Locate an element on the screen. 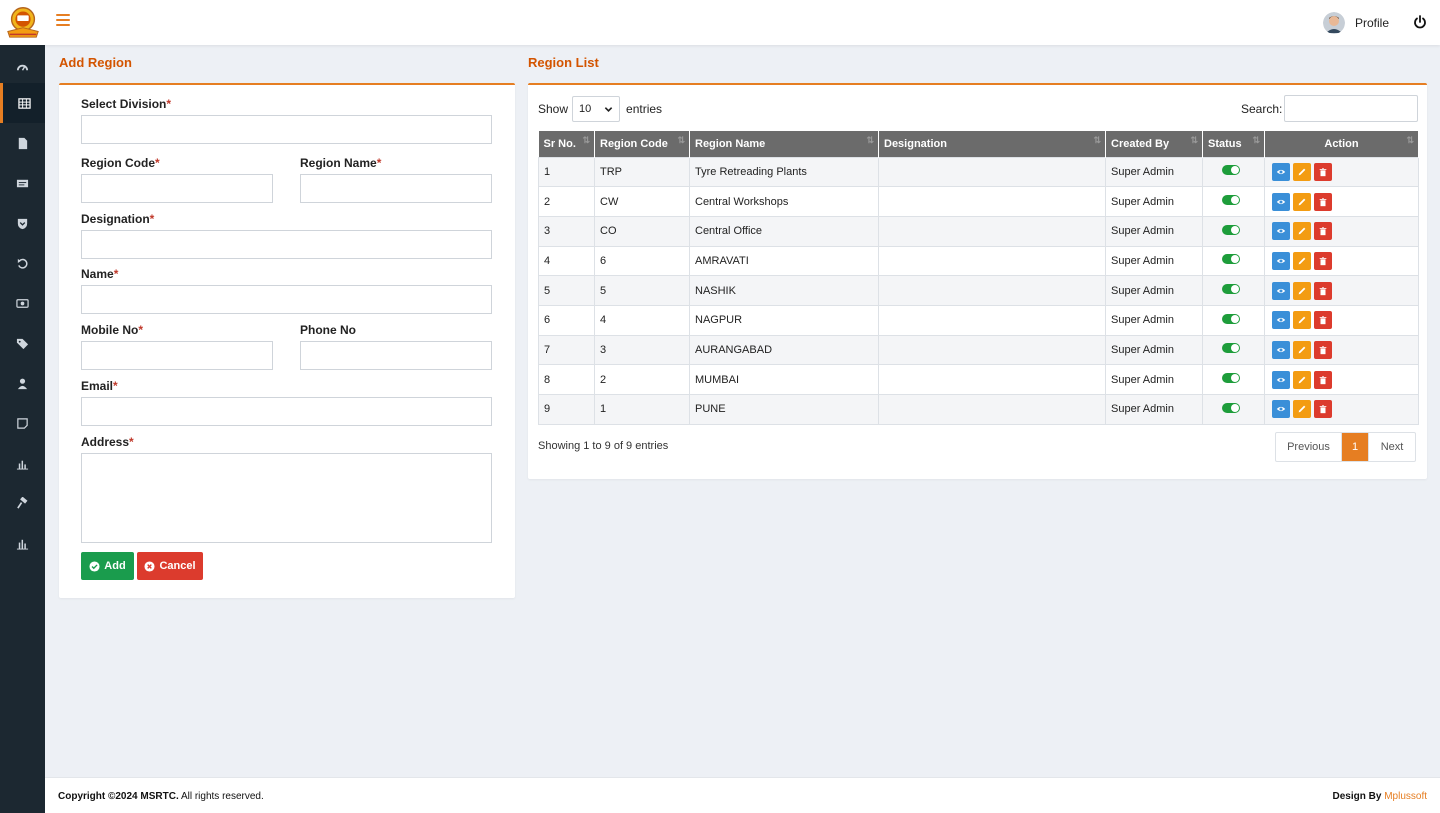 The image size is (1440, 813). design-credit: Design By Mplussoft is located at coordinates (1379, 796).